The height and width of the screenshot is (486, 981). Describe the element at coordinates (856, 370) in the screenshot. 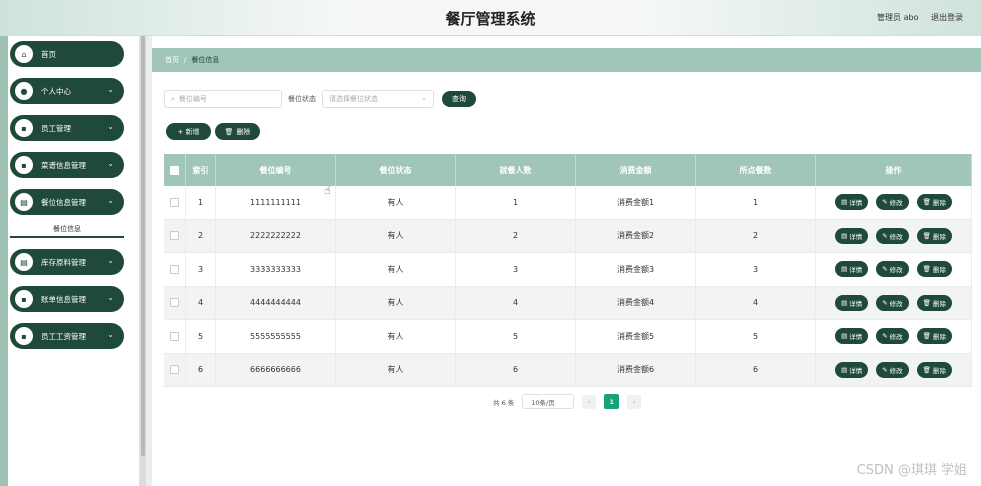

I see `detail-label: 详情` at that location.